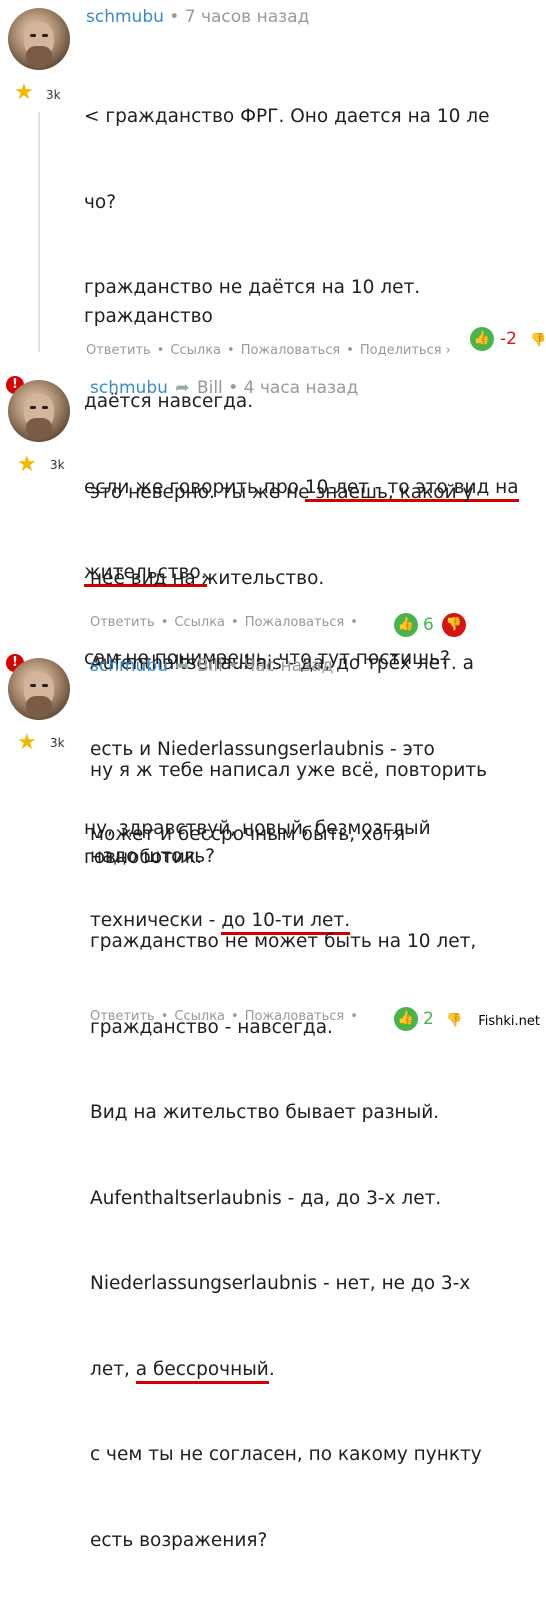 Image resolution: width=546 pixels, height=1612 pixels. Describe the element at coordinates (310, 1370) in the screenshot. I see `text-line: лет, а бессрочный.` at that location.